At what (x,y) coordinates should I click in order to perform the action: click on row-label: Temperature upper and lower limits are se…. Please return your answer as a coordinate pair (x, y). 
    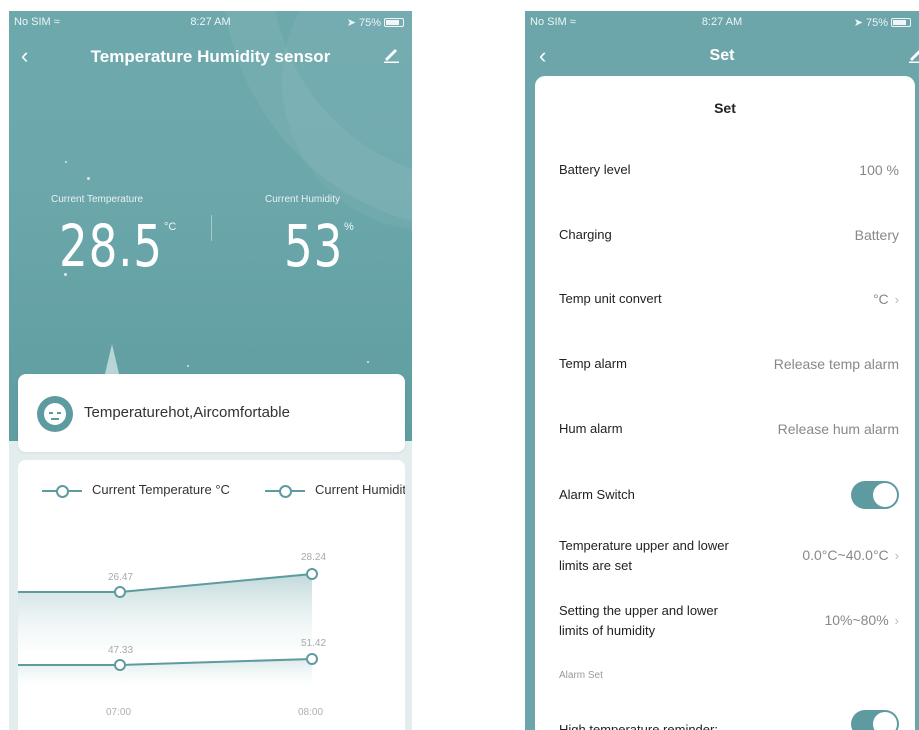
    Looking at the image, I should click on (644, 555).